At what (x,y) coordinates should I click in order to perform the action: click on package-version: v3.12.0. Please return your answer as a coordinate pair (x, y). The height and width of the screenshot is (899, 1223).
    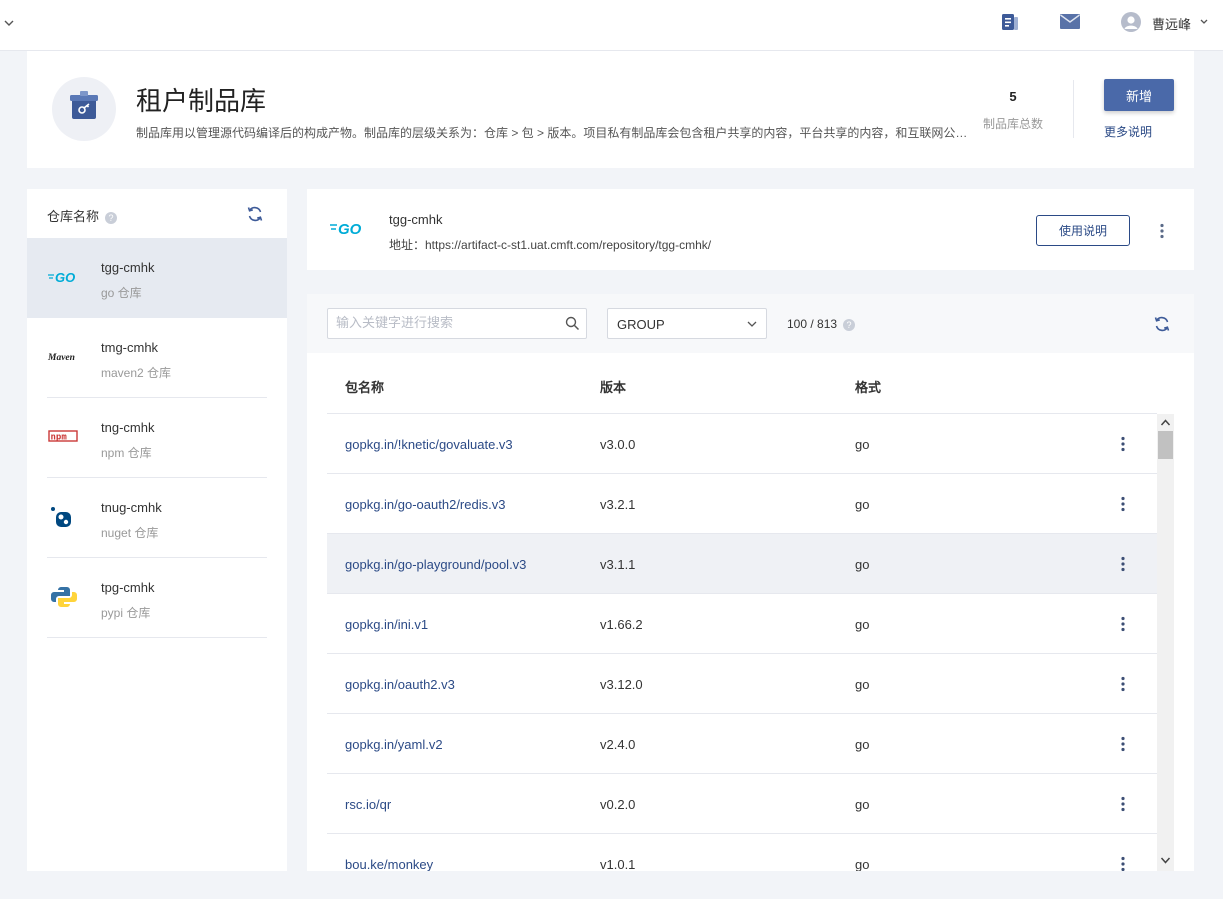
    Looking at the image, I should click on (621, 684).